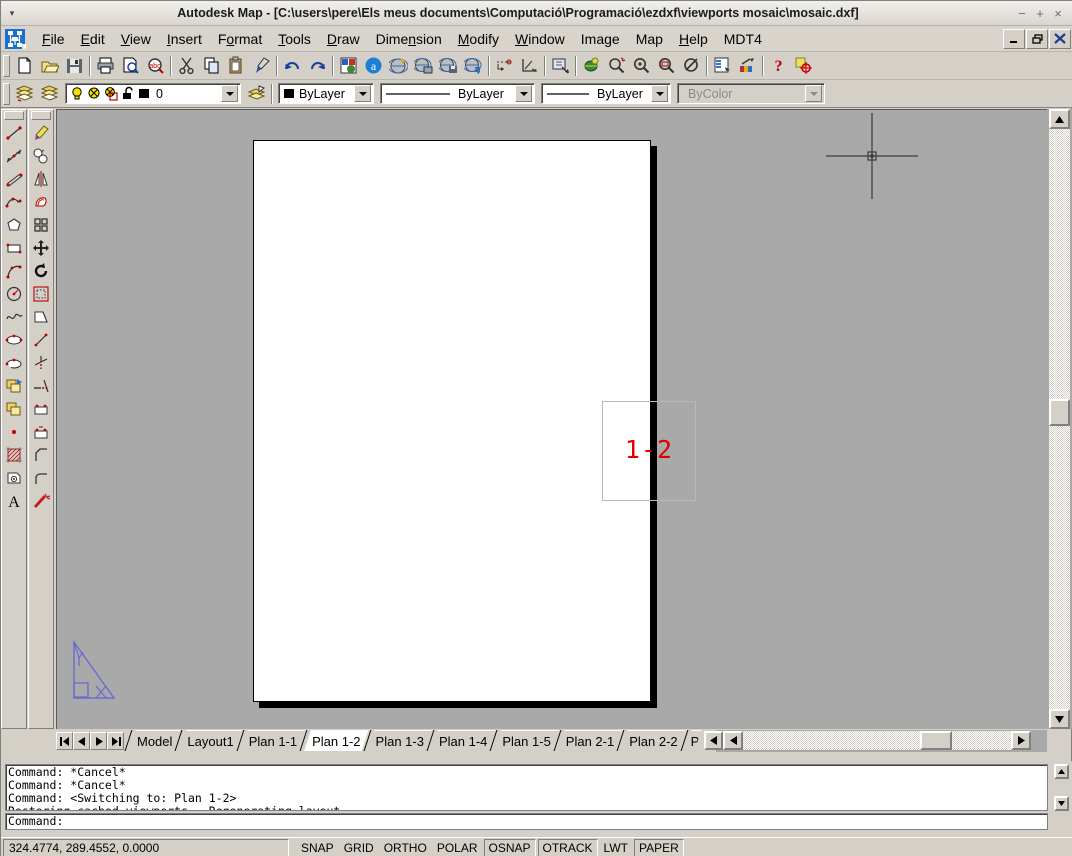 The height and width of the screenshot is (856, 1072). I want to click on tab-plan-1-5: Plan 1-5, so click(526, 740).